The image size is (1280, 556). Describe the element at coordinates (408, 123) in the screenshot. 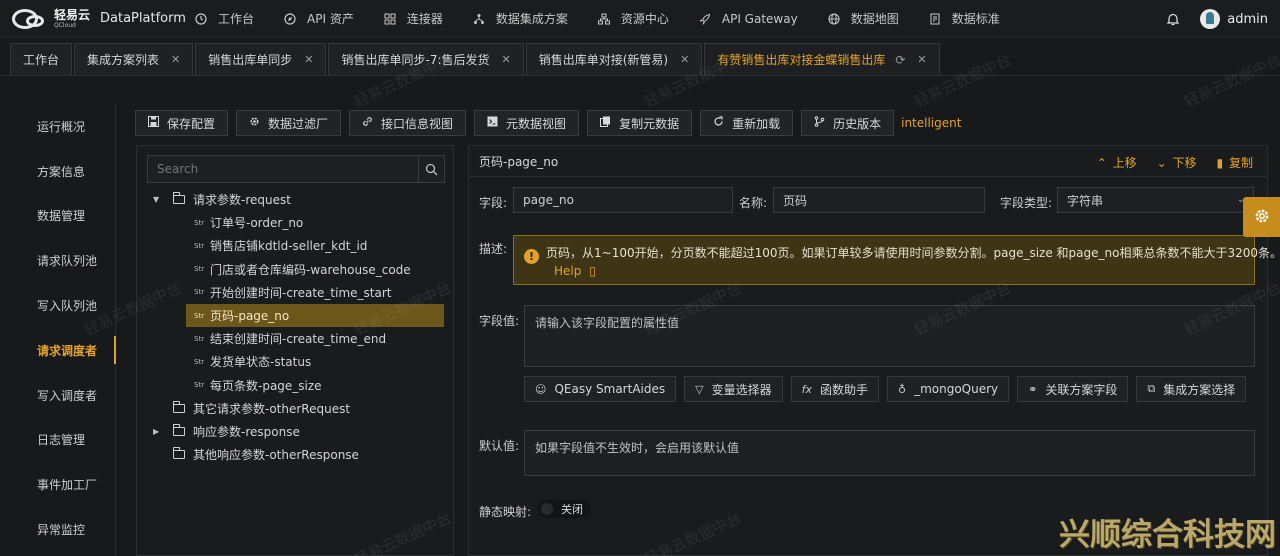

I see `api-info-view-button: 接口信息视图` at that location.